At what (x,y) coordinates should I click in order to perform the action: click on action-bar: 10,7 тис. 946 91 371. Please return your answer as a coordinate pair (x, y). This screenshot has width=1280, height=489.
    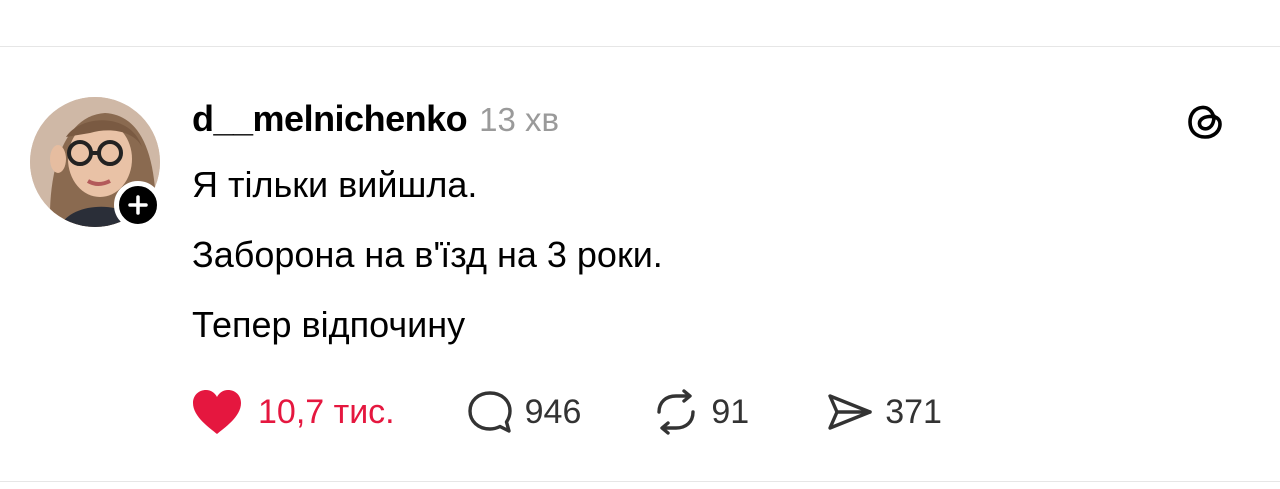
    Looking at the image, I should click on (566, 412).